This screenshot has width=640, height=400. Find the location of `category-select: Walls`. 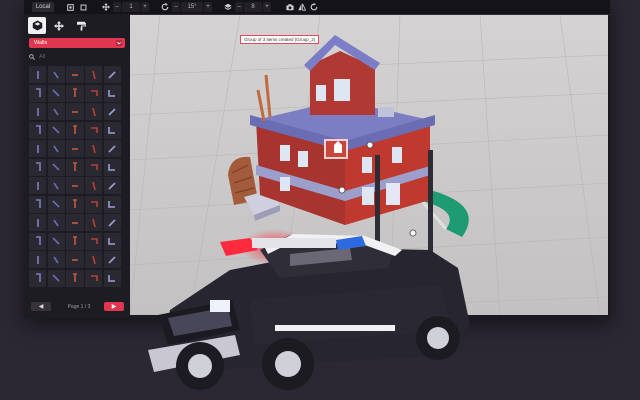

category-select: Walls is located at coordinates (77, 43).